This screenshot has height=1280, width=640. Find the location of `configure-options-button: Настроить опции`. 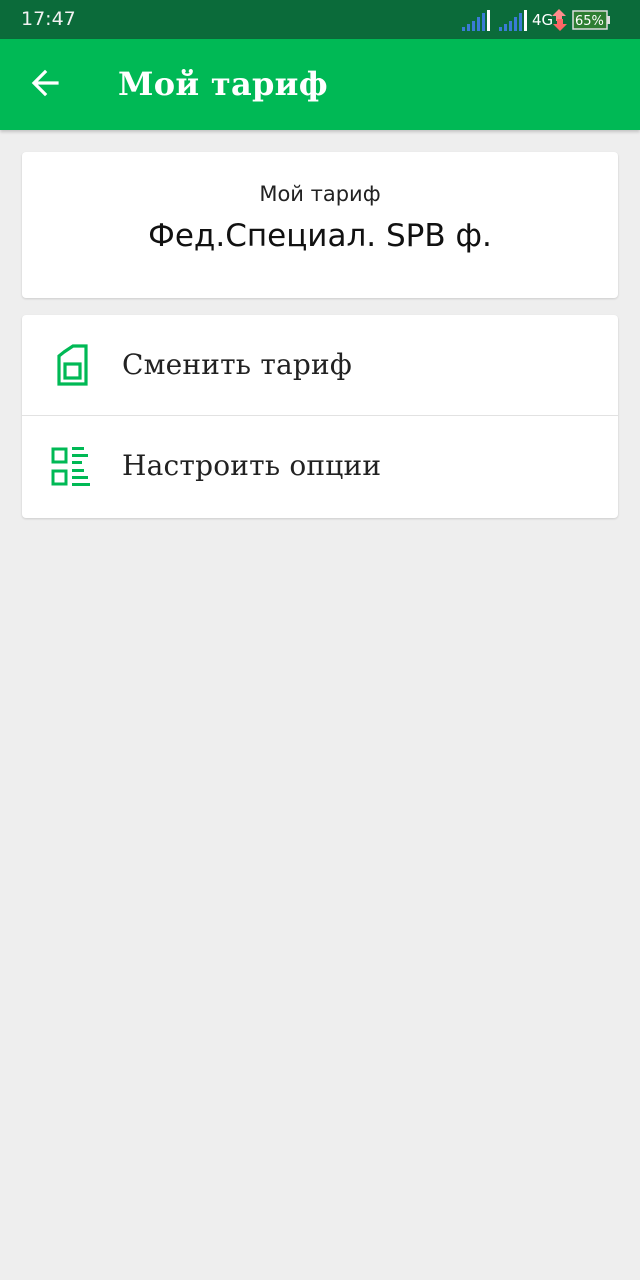

configure-options-button: Настроить опции is located at coordinates (320, 466).